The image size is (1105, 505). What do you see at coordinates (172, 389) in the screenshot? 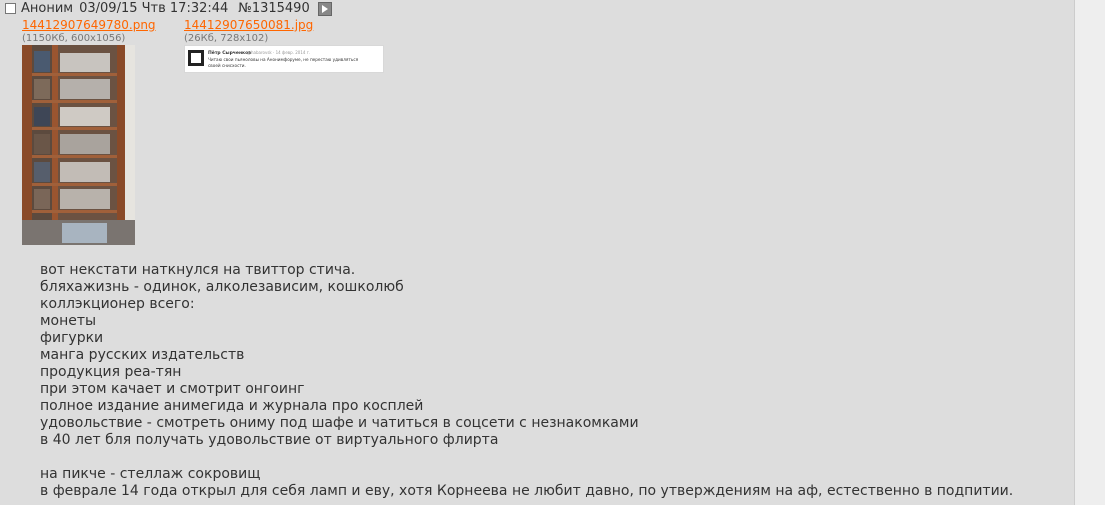
I see `message-line: при этом качает и смотрит онгоинг` at bounding box center [172, 389].